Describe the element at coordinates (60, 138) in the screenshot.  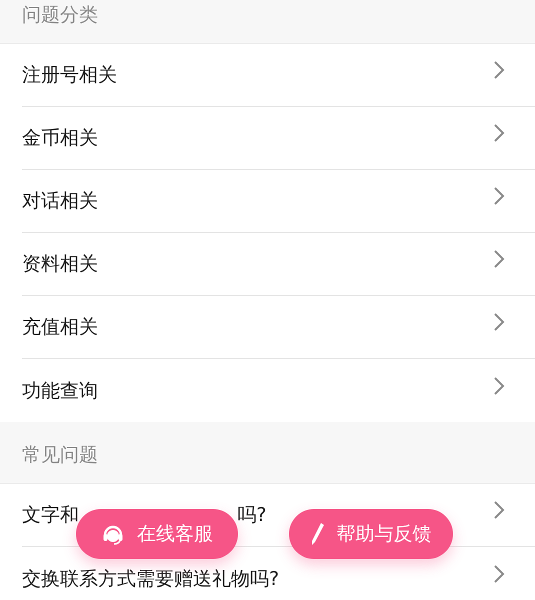
I see `item-label: 金币相关` at that location.